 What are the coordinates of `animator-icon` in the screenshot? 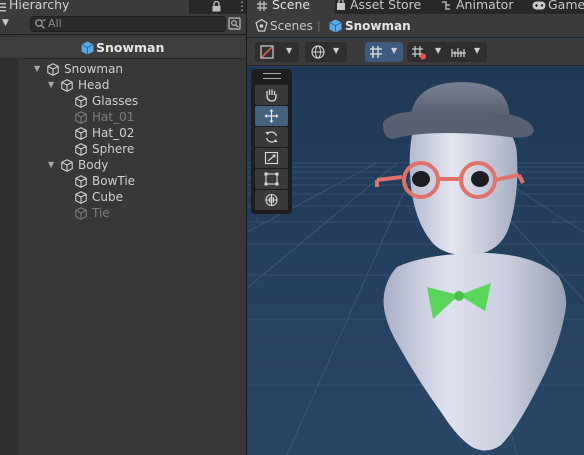 It's located at (446, 5).